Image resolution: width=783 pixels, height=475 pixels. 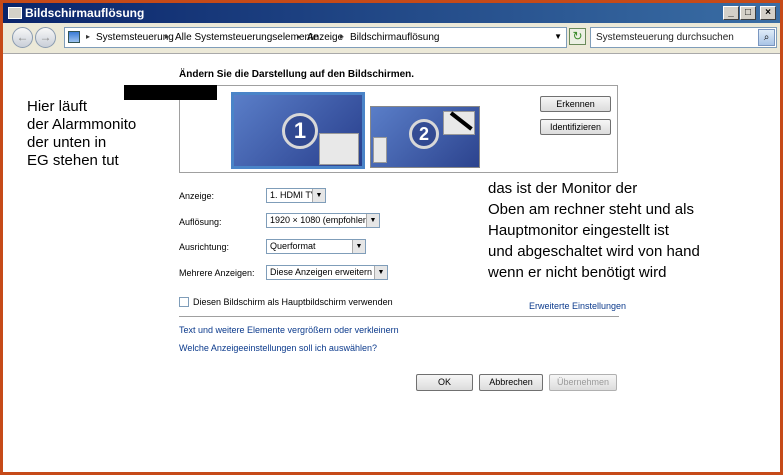 What do you see at coordinates (591, 209) in the screenshot?
I see `annotation-right-line: Oben am rechner steht und als` at bounding box center [591, 209].